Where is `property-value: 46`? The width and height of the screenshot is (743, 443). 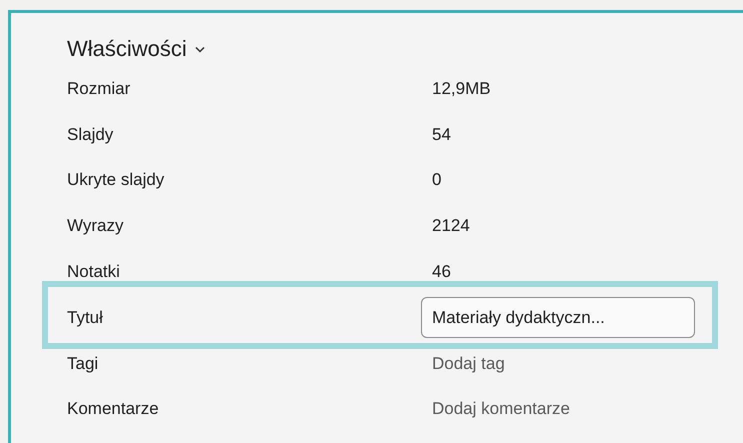 property-value: 46 is located at coordinates (441, 272).